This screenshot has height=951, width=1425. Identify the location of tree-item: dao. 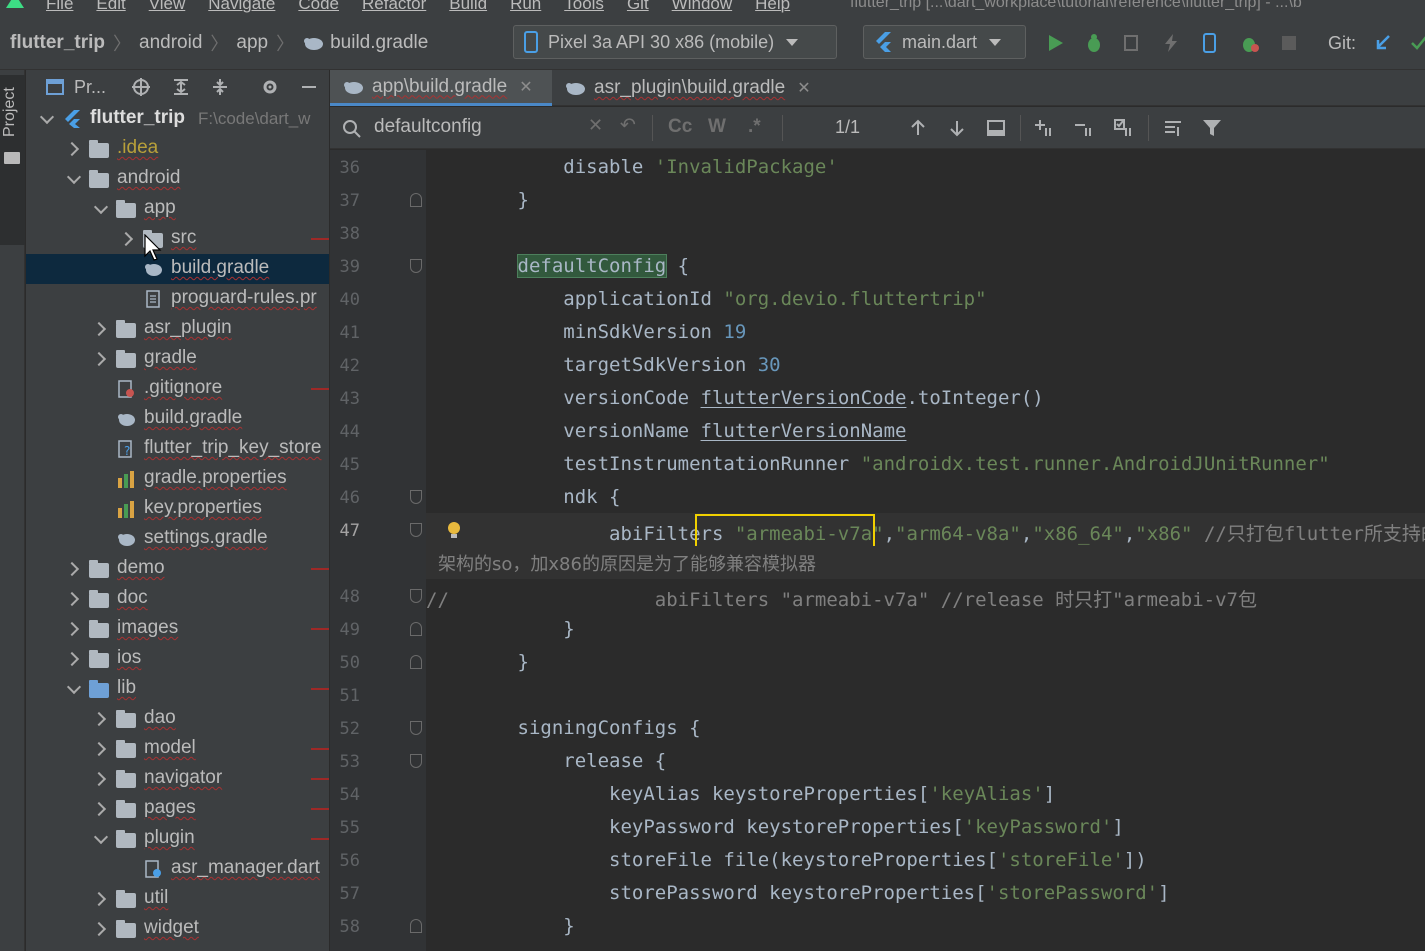
(177, 719).